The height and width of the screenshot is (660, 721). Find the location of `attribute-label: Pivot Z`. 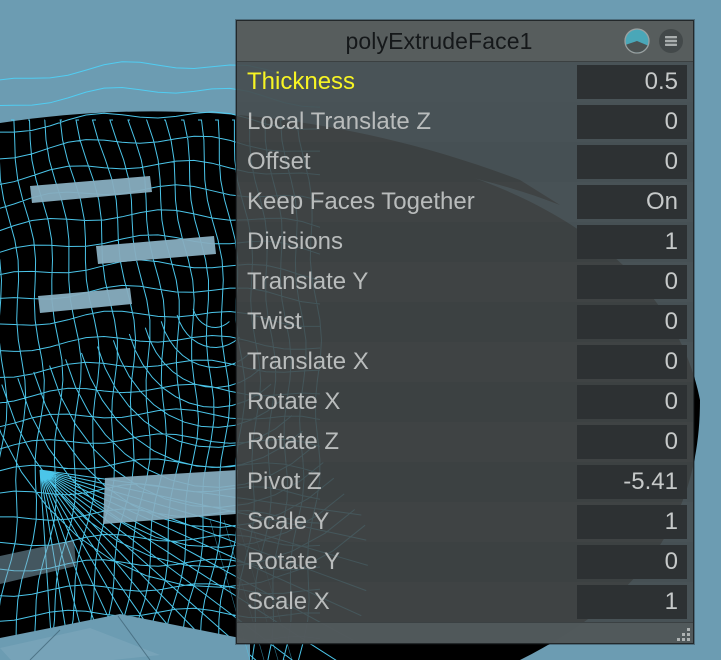

attribute-label: Pivot Z is located at coordinates (284, 482).